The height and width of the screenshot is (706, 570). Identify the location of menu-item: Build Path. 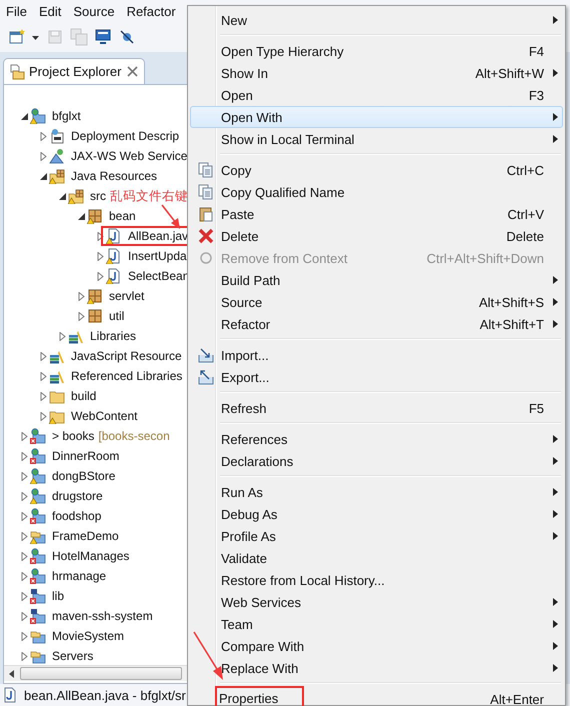
(376, 280).